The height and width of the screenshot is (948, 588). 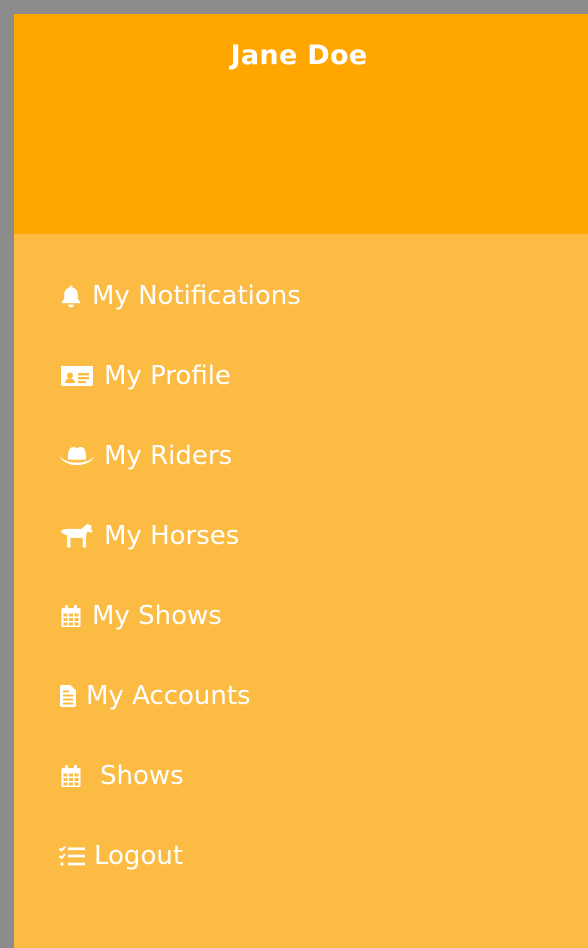 I want to click on menu-item-label: My Horses, so click(x=172, y=536).